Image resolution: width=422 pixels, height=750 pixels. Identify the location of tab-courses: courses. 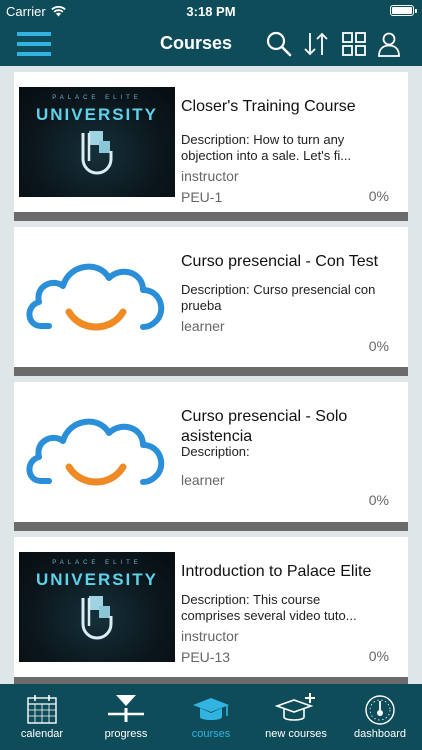
(211, 717).